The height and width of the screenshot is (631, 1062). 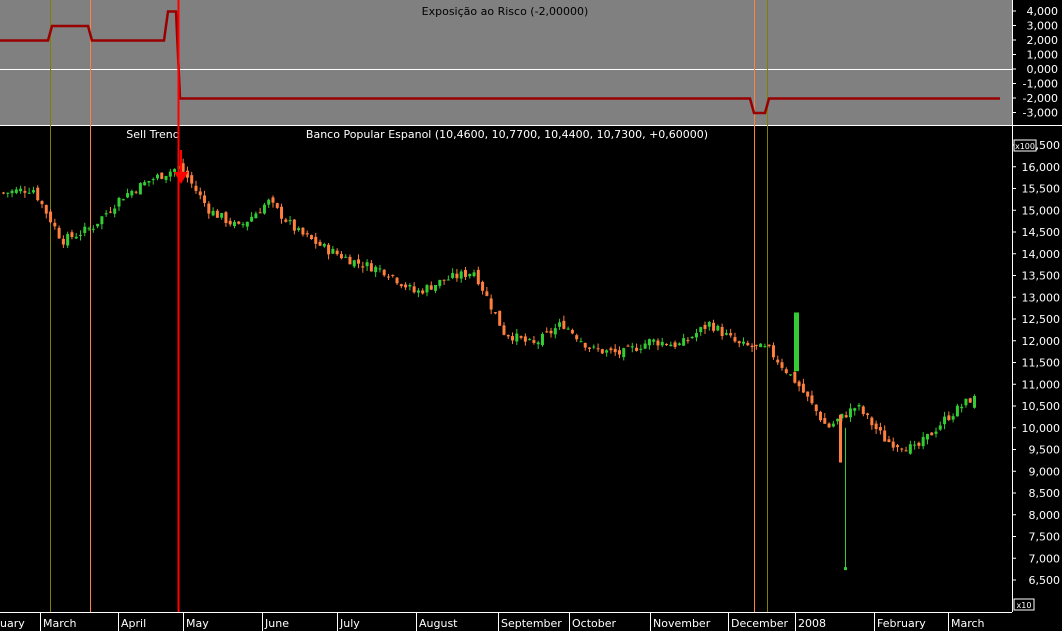 I want to click on top-multiplier-label: x100, so click(x=1025, y=146).